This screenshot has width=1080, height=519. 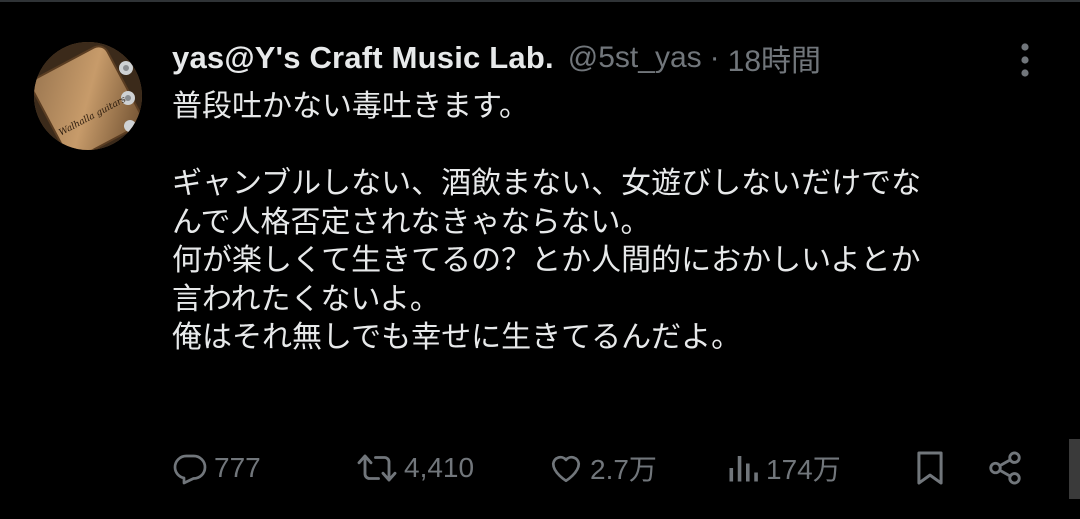 I want to click on tweet-header: yas@Y's Craft Music Lab. @5st_yas · 18時間, so click(x=496, y=58).